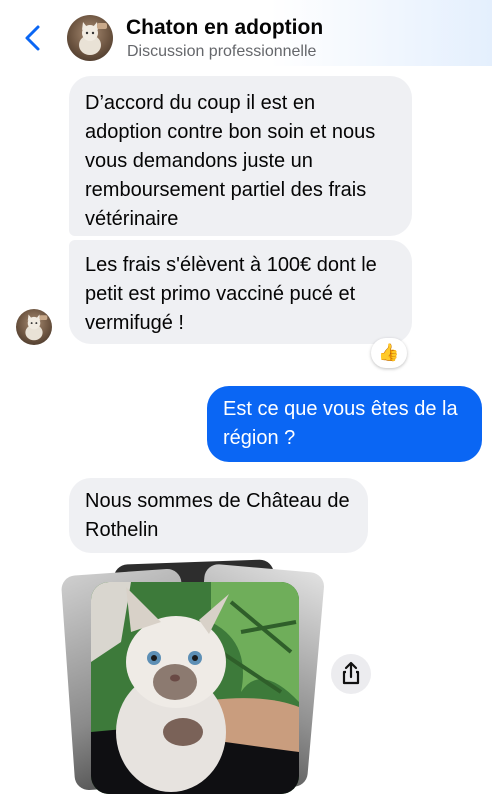 The width and height of the screenshot is (492, 800). I want to click on share-icon, so click(351, 673).